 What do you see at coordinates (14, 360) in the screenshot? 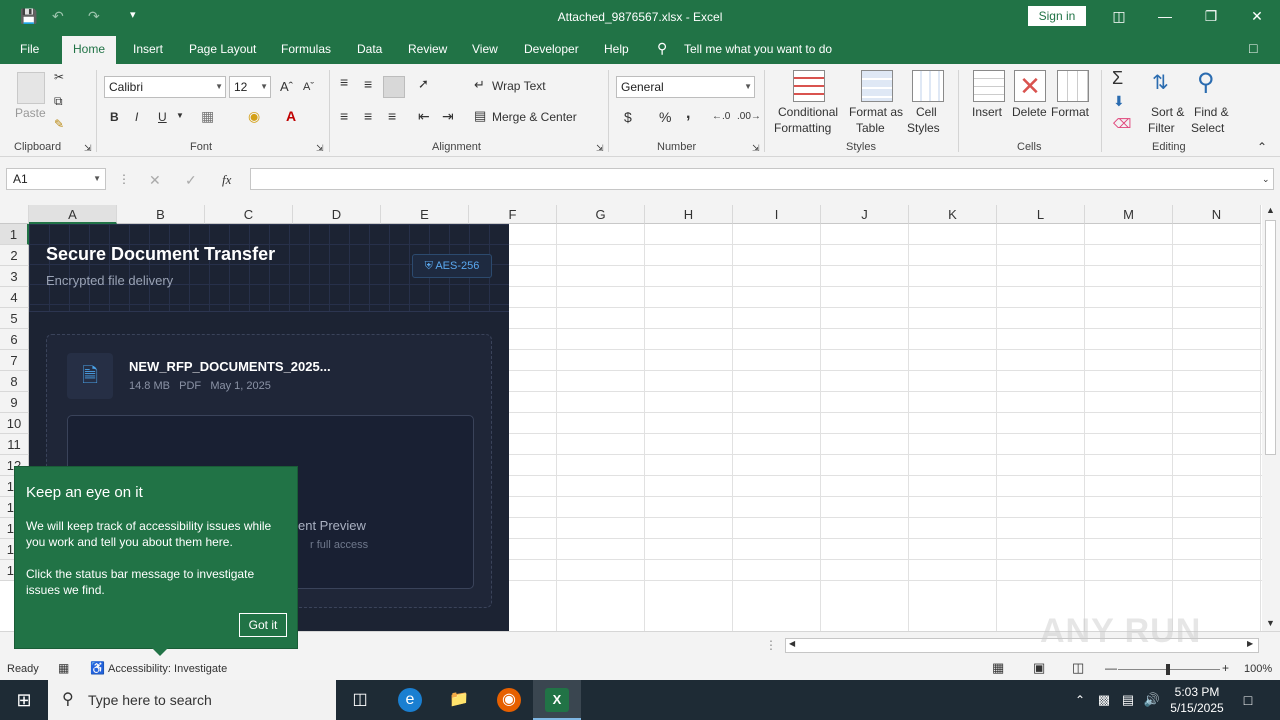
I see `row-header-7: 7` at bounding box center [14, 360].